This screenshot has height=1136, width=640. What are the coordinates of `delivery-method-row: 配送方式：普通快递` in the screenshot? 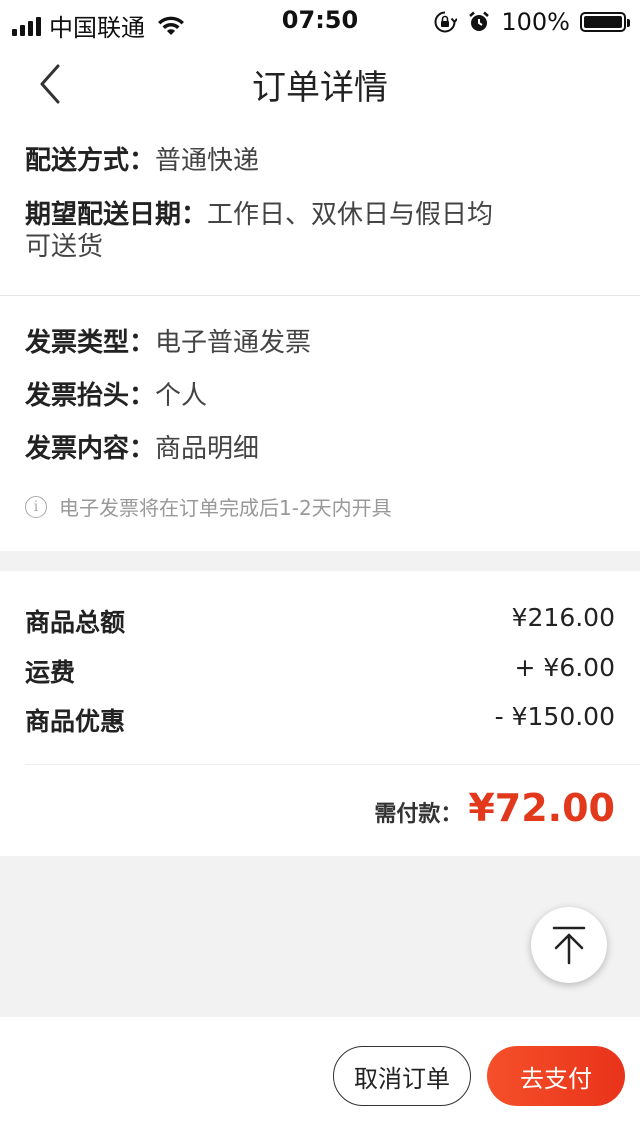 It's located at (142, 161).